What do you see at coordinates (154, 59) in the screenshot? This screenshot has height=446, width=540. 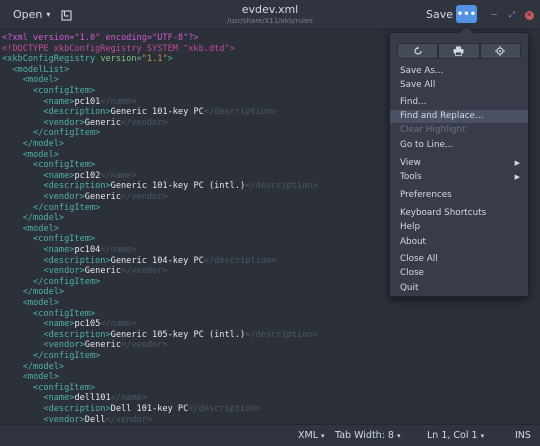 I see `code-token: "1.1"` at bounding box center [154, 59].